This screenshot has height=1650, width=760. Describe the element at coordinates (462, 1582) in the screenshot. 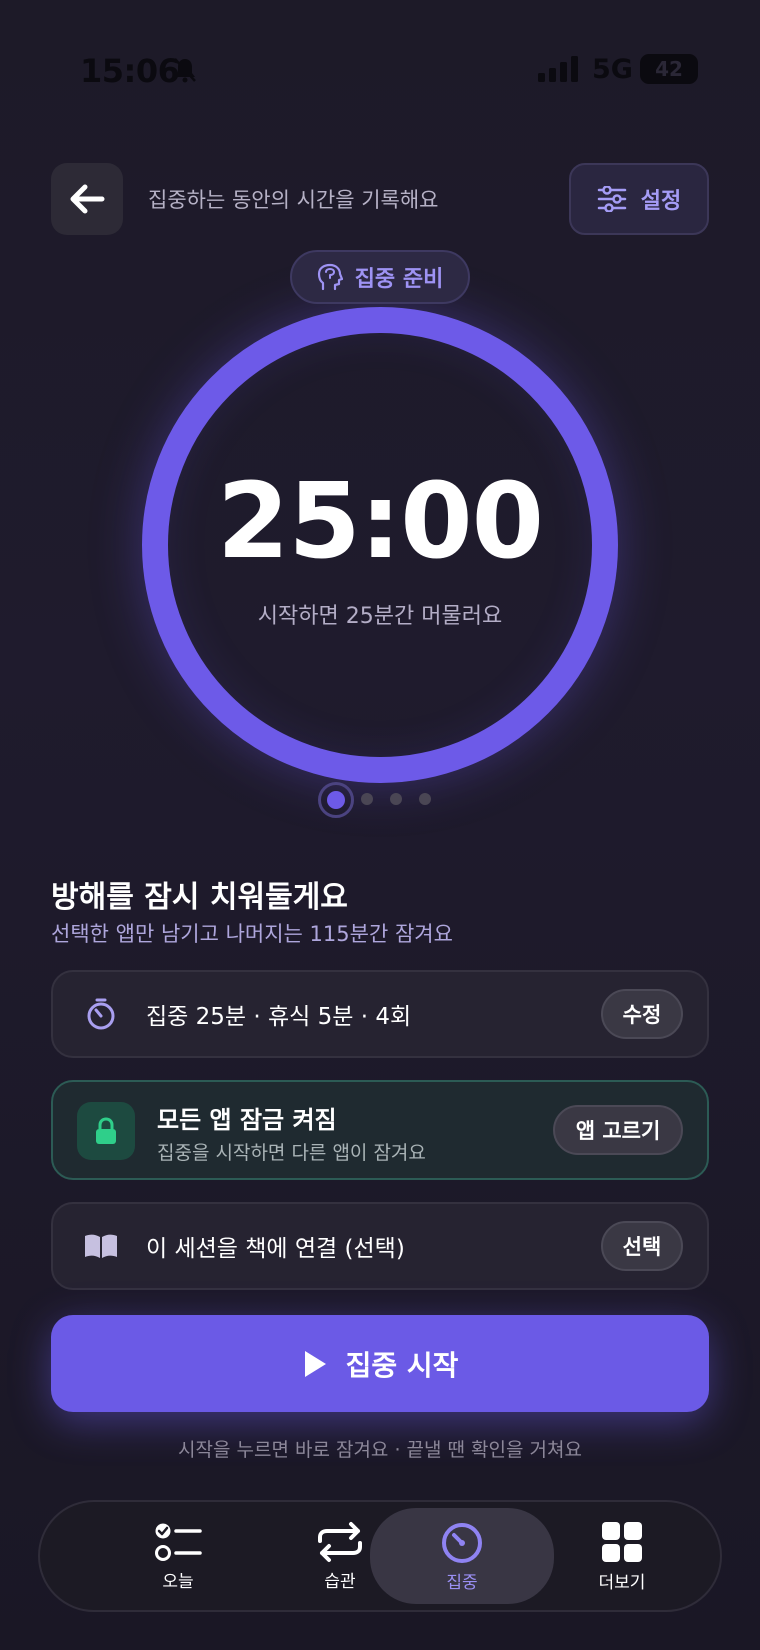

I see `nav-label: 집중` at that location.